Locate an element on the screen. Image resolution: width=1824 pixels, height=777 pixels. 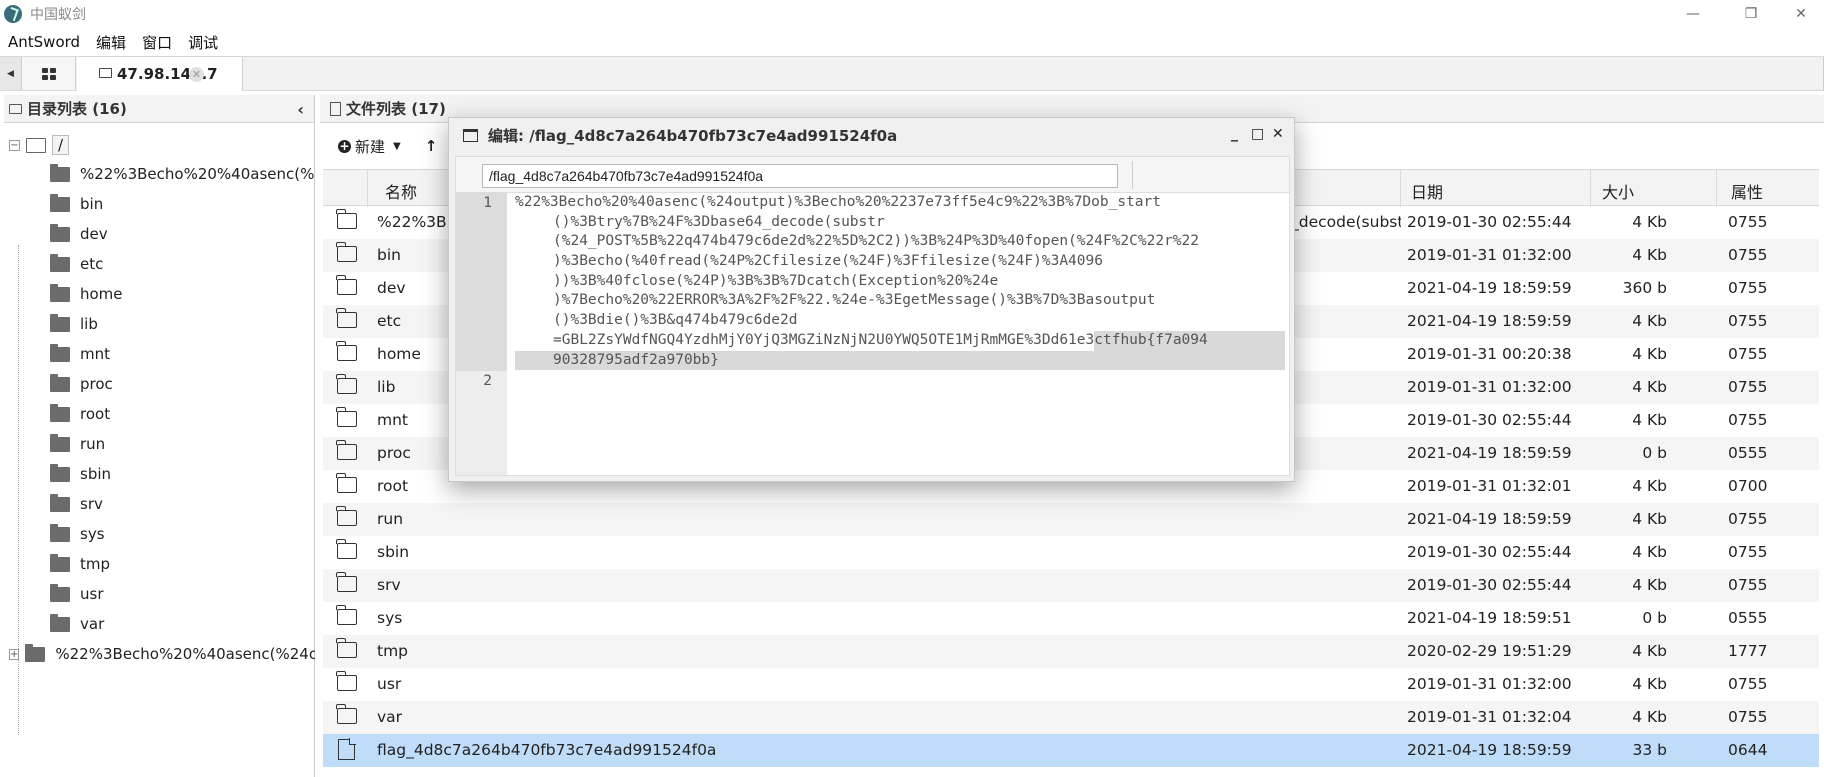
tree-item: usr is located at coordinates (159, 594).